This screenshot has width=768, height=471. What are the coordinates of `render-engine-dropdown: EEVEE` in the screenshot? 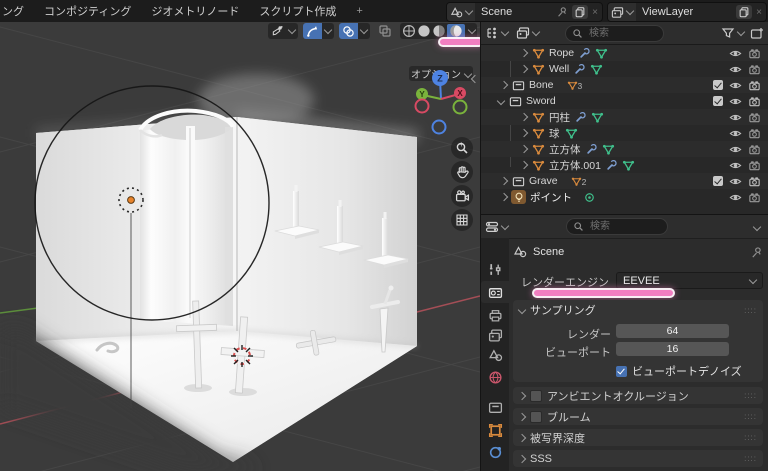 It's located at (689, 280).